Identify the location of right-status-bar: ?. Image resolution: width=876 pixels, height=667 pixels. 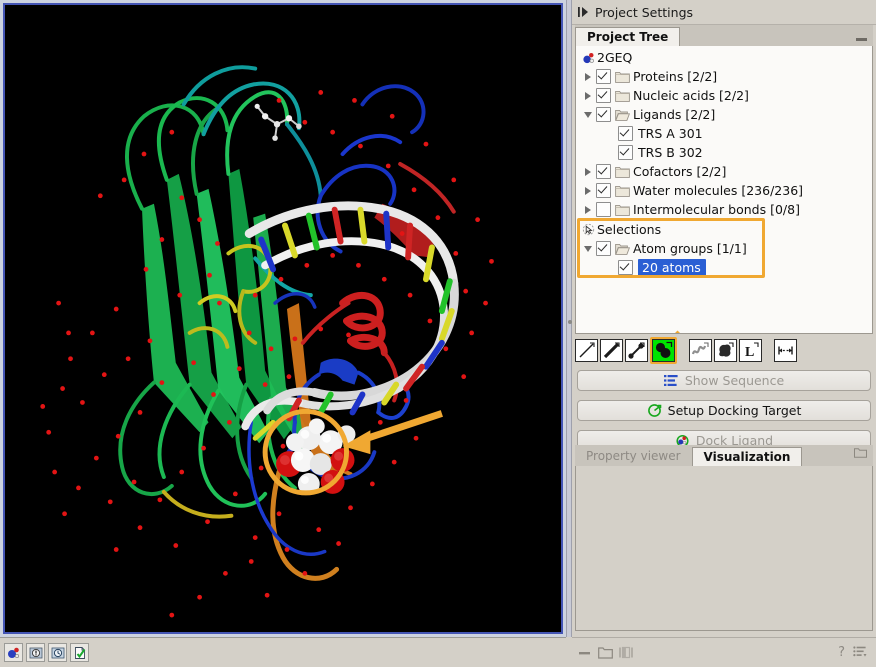
(724, 652).